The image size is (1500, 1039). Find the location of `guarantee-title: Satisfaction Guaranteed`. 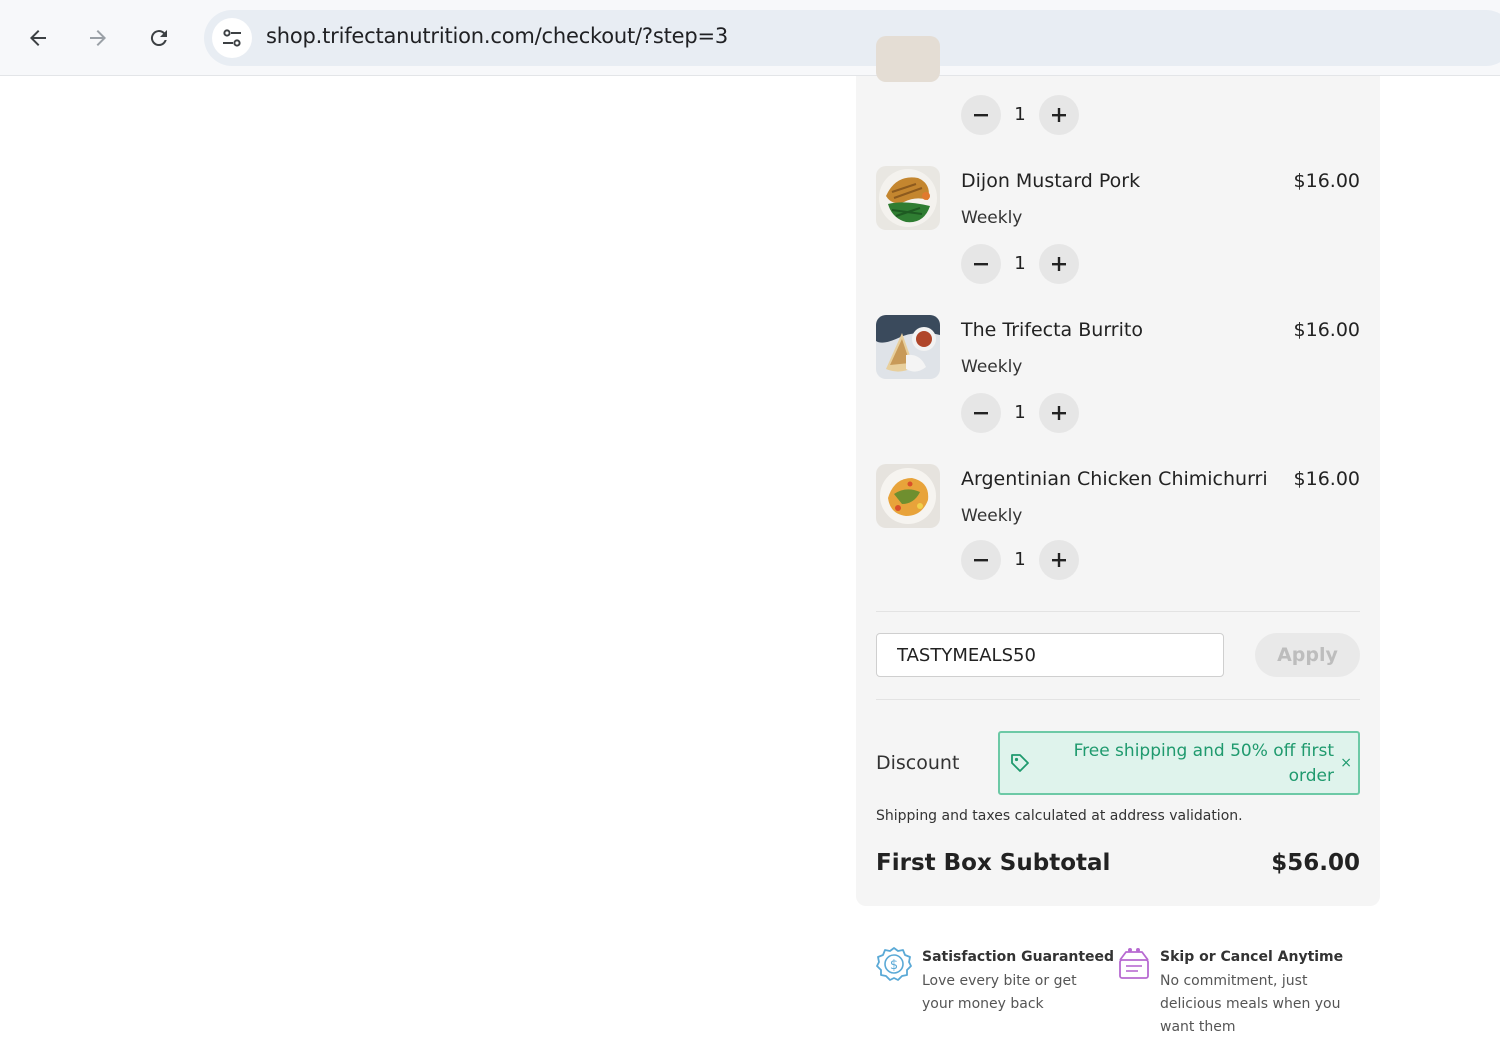

guarantee-title: Satisfaction Guaranteed is located at coordinates (1018, 957).